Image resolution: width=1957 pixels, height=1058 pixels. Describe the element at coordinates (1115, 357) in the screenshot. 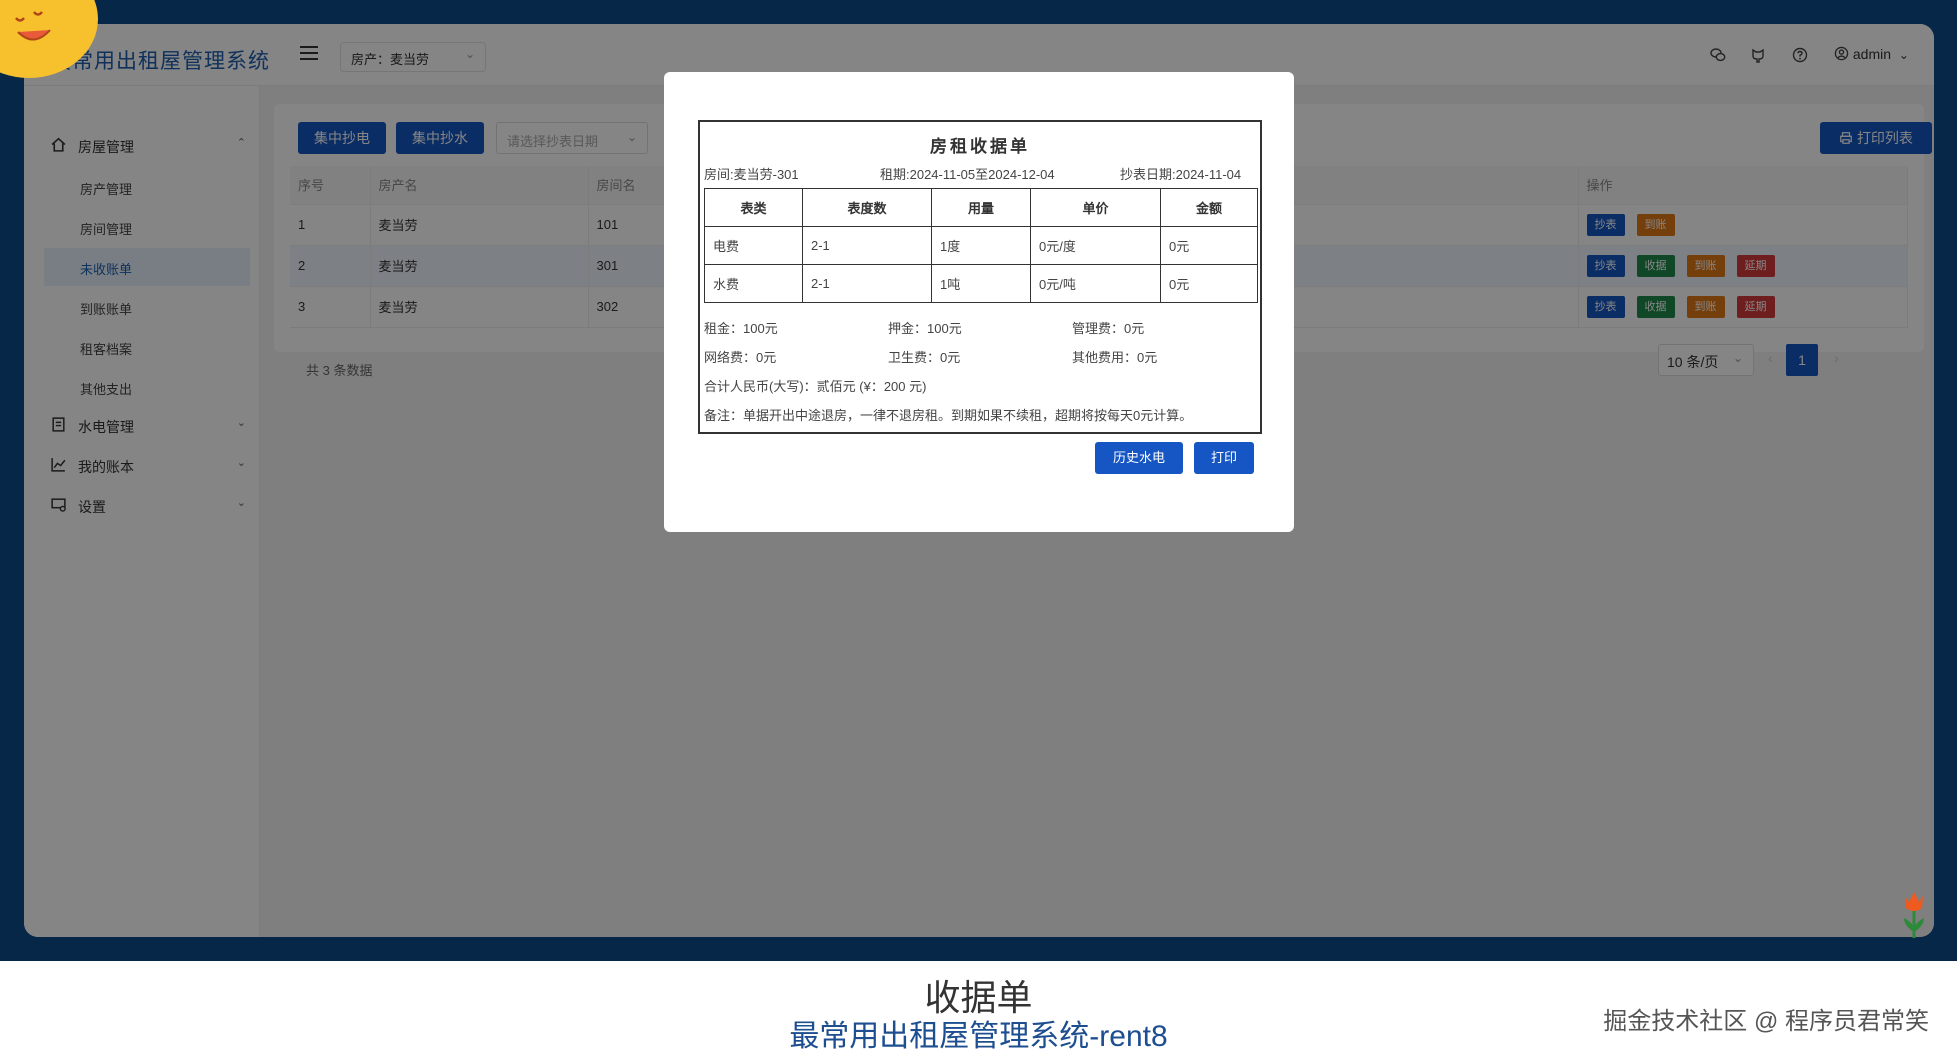

I see `other-fee-value: 其他费用：0元` at that location.